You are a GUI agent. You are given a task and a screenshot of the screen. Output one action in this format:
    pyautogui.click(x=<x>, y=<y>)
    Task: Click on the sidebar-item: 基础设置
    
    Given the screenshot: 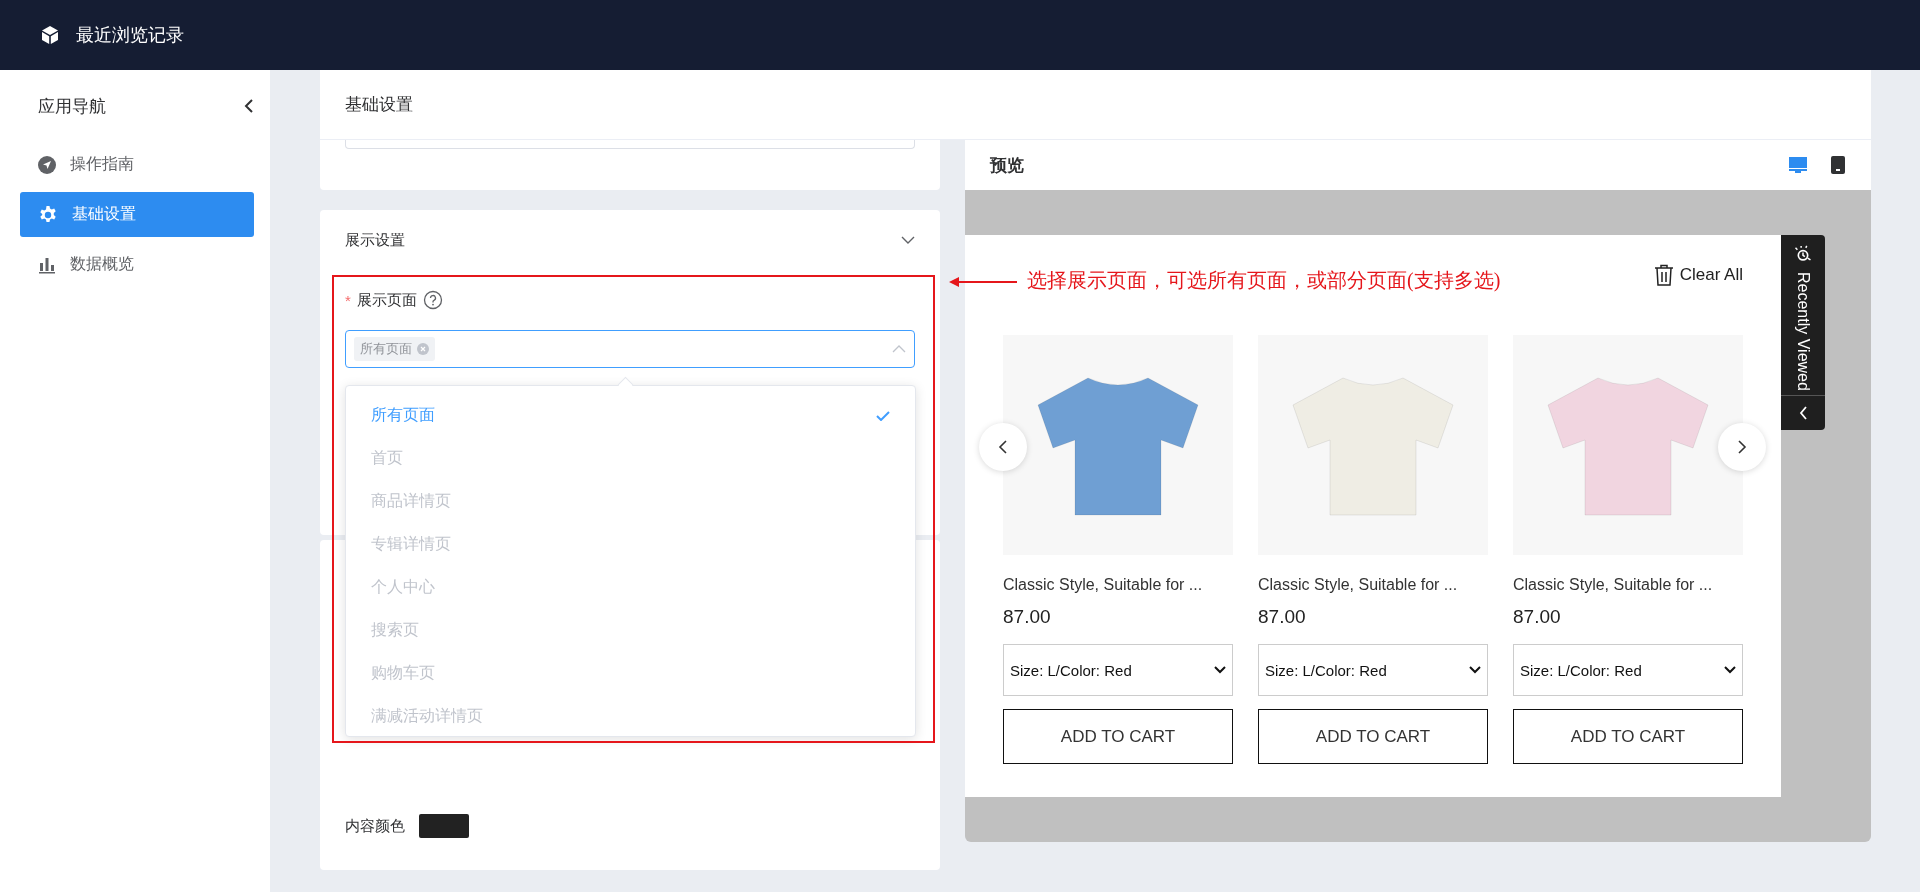 What is the action you would take?
    pyautogui.click(x=137, y=214)
    